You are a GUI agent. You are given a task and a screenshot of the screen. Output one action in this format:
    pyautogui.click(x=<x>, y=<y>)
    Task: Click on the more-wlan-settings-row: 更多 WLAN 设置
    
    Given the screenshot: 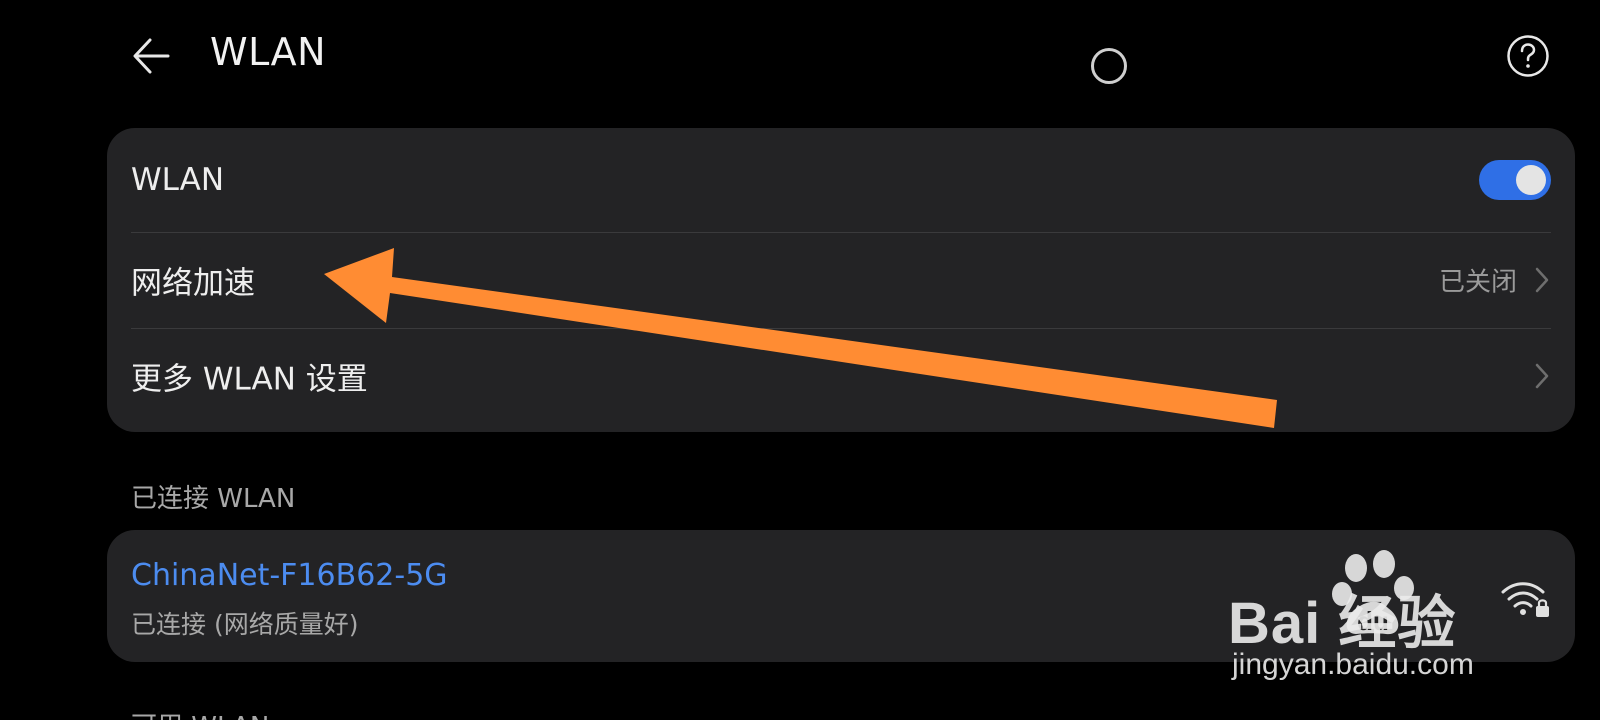 What is the action you would take?
    pyautogui.click(x=841, y=376)
    